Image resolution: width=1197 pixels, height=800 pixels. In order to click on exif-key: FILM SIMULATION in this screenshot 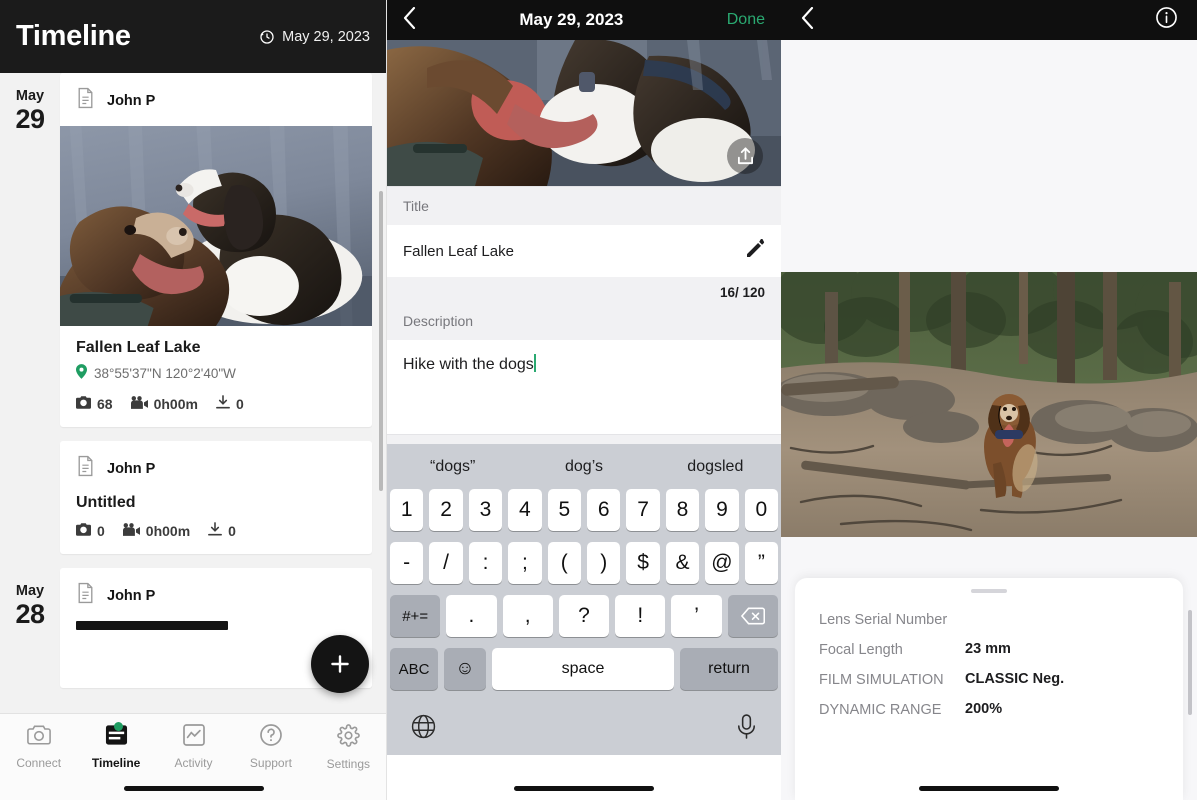, I will do `click(881, 680)`.